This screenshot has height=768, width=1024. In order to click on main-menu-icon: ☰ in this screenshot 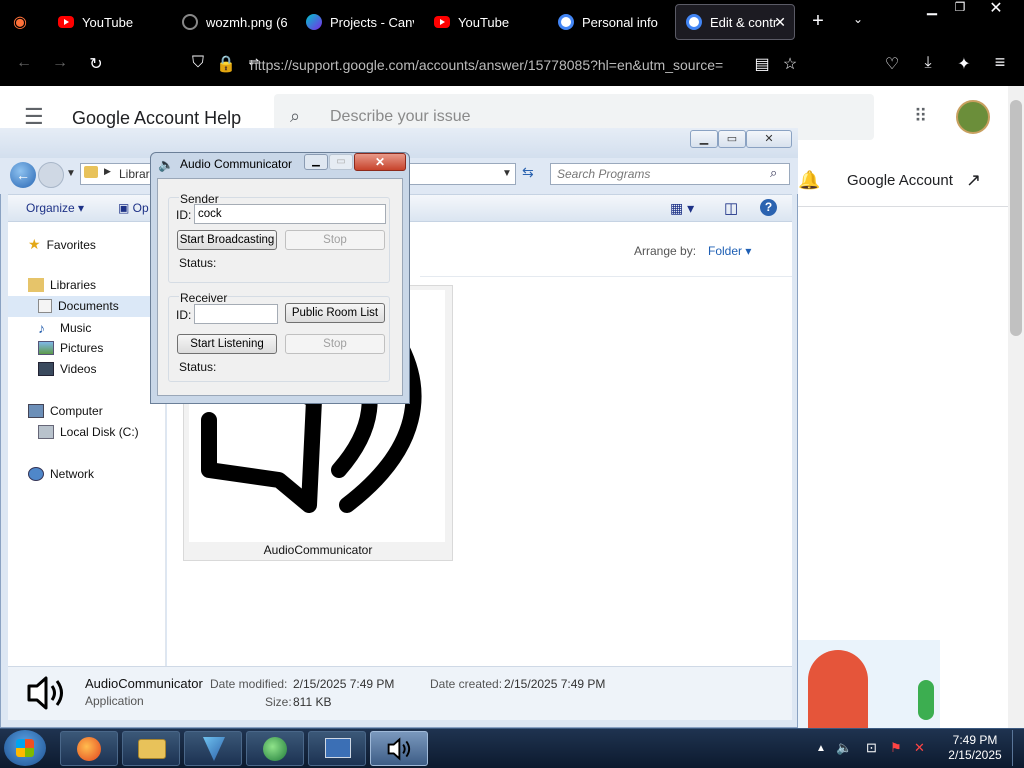, I will do `click(34, 117)`.